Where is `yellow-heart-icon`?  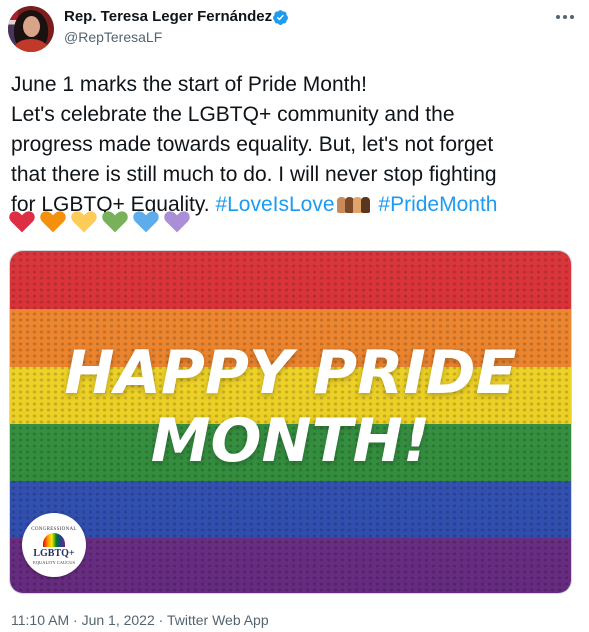 yellow-heart-icon is located at coordinates (84, 222).